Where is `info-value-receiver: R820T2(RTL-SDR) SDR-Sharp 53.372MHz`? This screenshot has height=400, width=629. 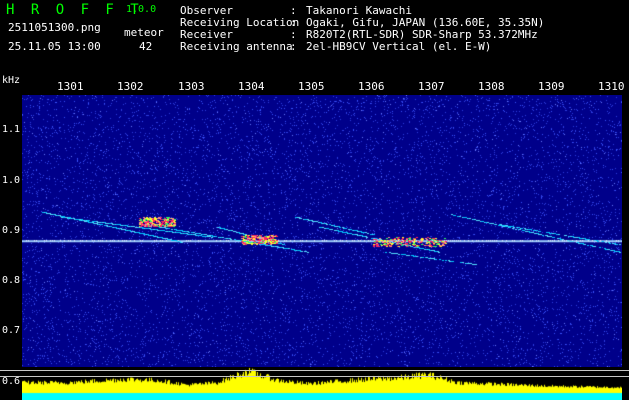 info-value-receiver: R820T2(RTL-SDR) SDR-Sharp 53.372MHz is located at coordinates (422, 34).